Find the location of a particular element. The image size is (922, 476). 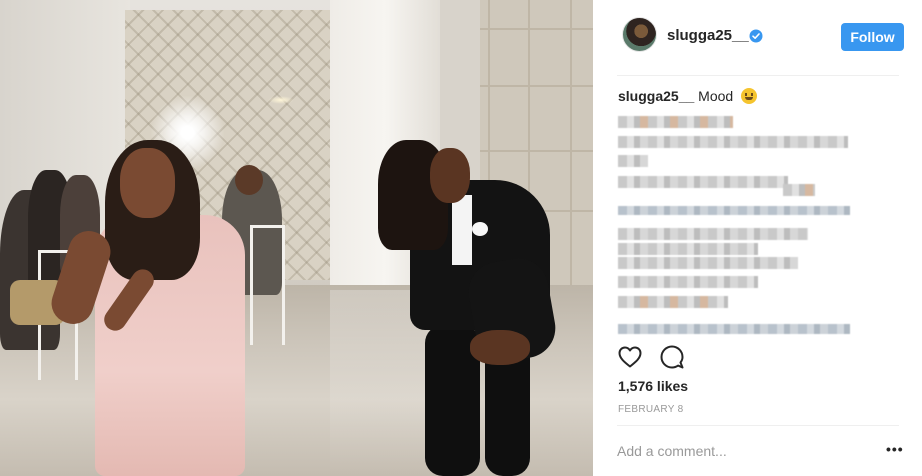

caption: slugga25__ Mood is located at coordinates (688, 96).